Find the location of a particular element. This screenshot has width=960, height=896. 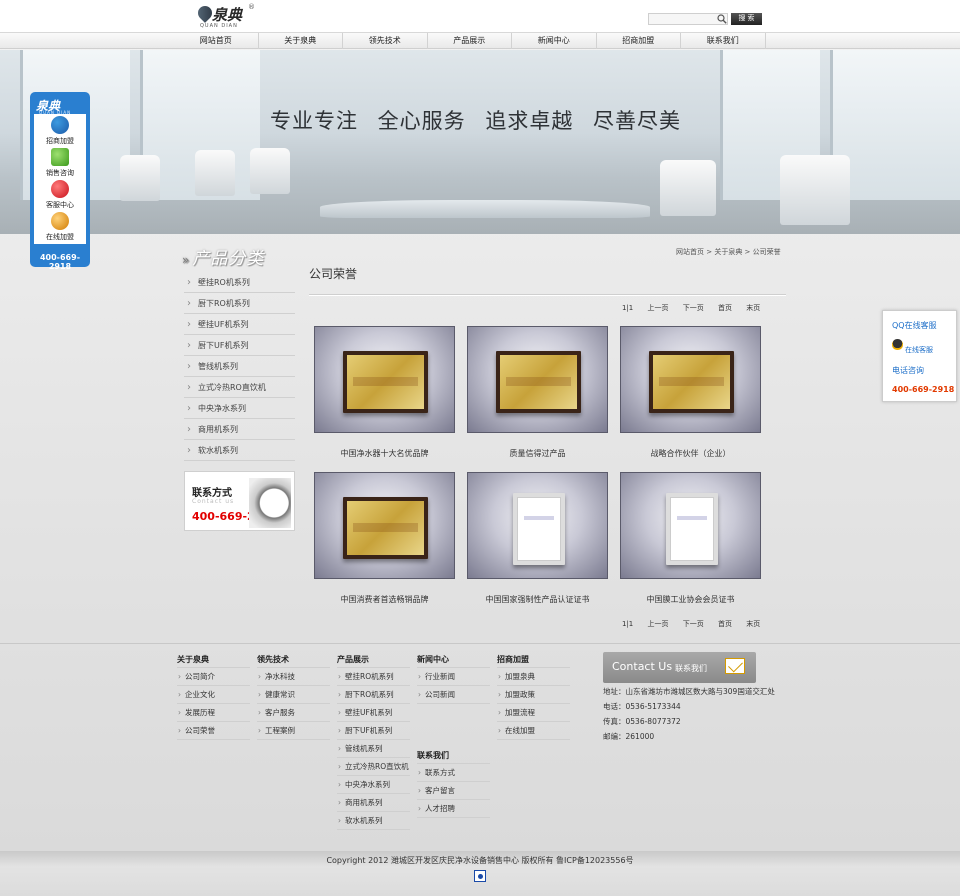

footer-link: 立式冷热RO直饮机 is located at coordinates (373, 767).